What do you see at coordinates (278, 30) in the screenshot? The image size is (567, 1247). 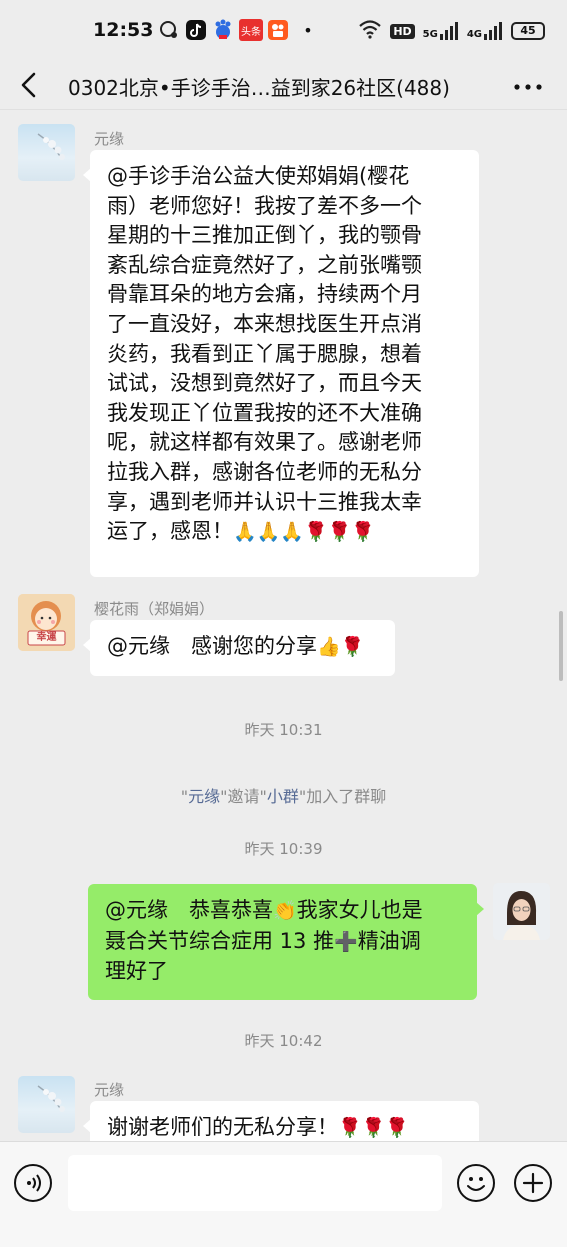 I see `kuaishou-icon` at bounding box center [278, 30].